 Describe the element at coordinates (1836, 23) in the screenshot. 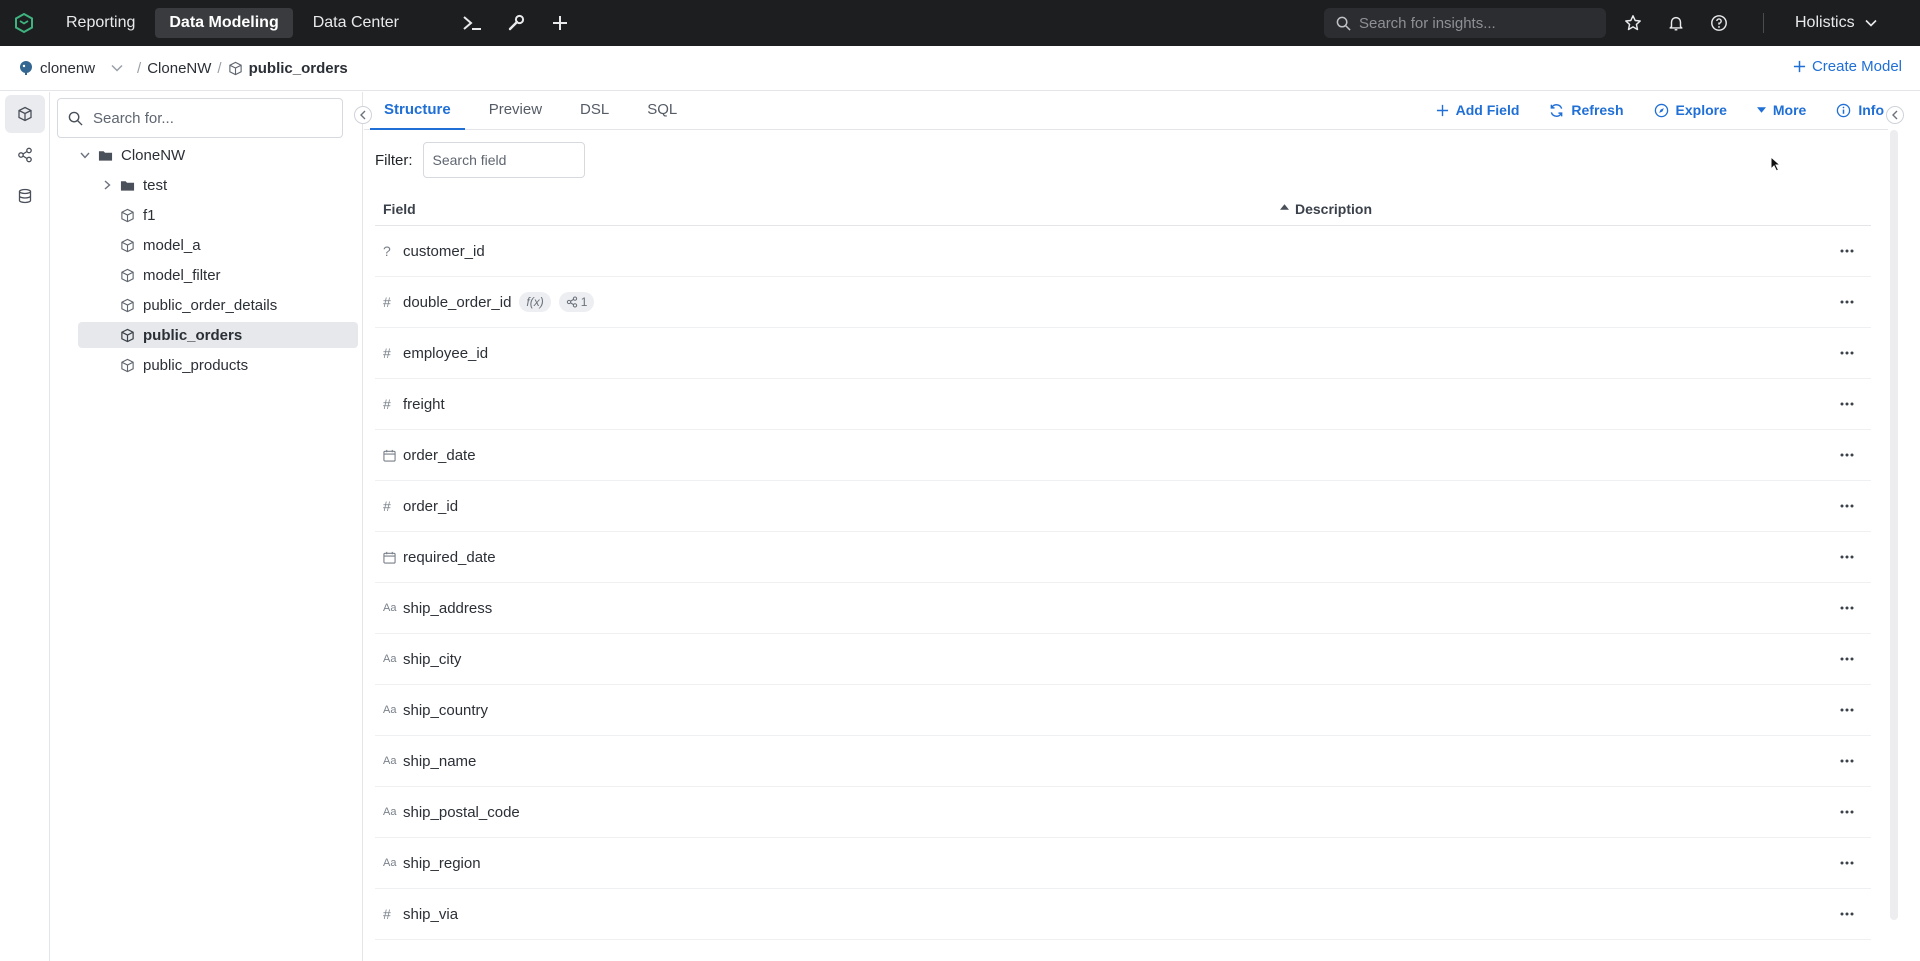

I see `workspace-menu: Holistics` at that location.